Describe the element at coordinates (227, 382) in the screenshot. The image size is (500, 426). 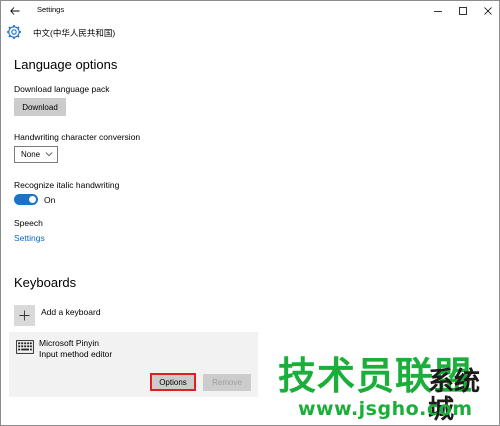
I see `keyboard-remove-button: Remove` at that location.